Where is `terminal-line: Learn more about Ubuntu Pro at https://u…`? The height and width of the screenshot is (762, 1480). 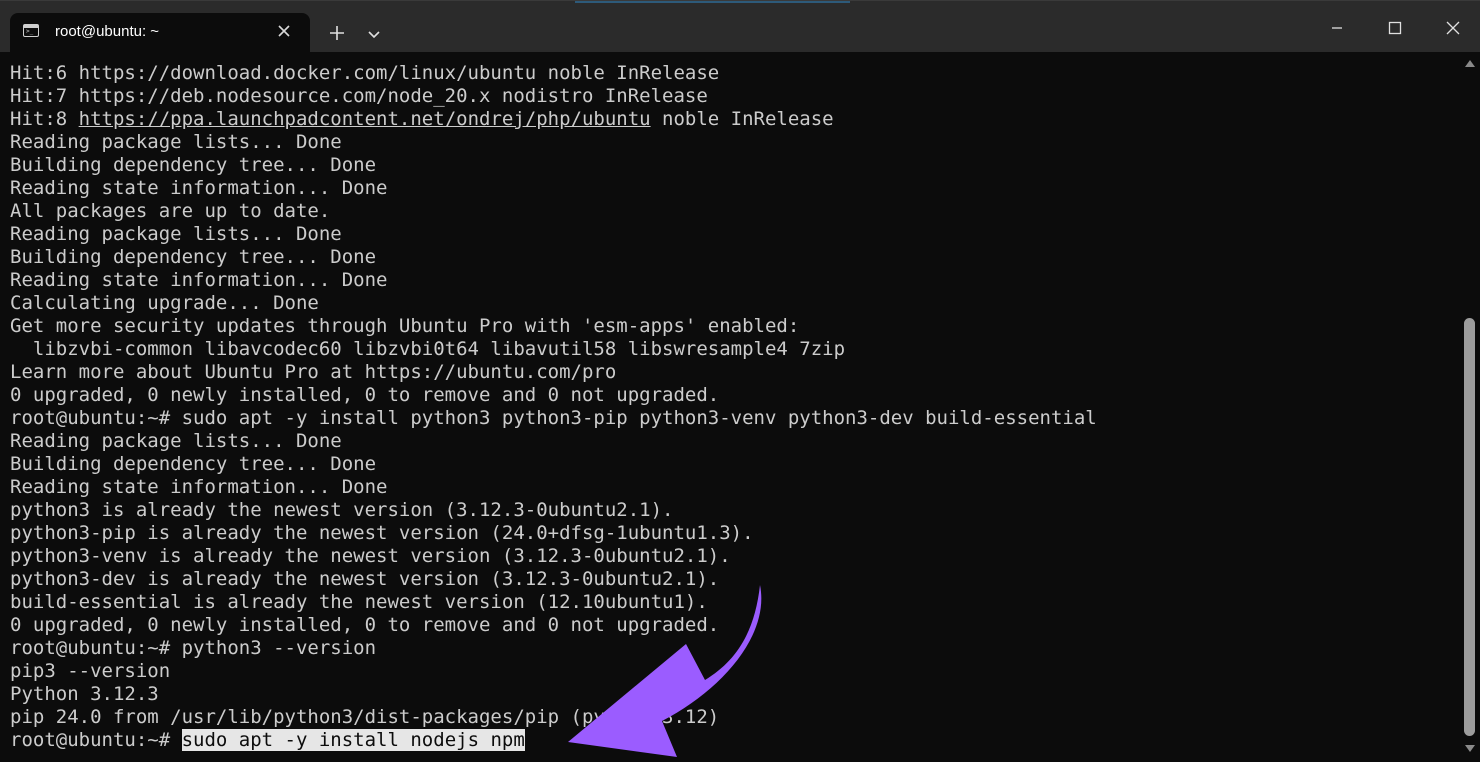
terminal-line: Learn more about Ubuntu Pro at https://u… is located at coordinates (313, 372).